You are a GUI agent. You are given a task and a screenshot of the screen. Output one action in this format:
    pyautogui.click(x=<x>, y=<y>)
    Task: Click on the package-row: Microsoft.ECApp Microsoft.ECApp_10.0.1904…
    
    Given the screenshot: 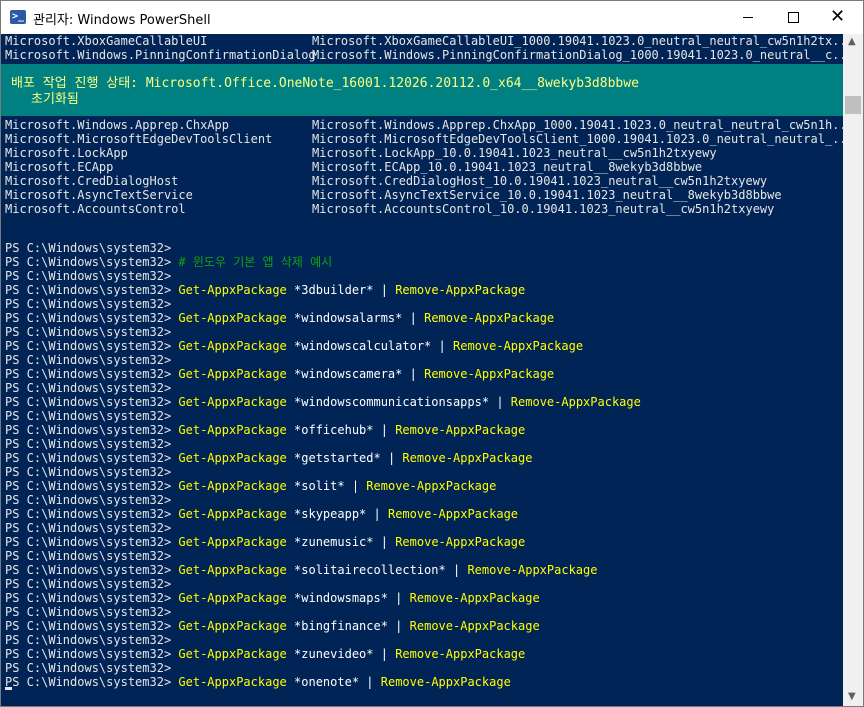 What is the action you would take?
    pyautogui.click(x=353, y=167)
    